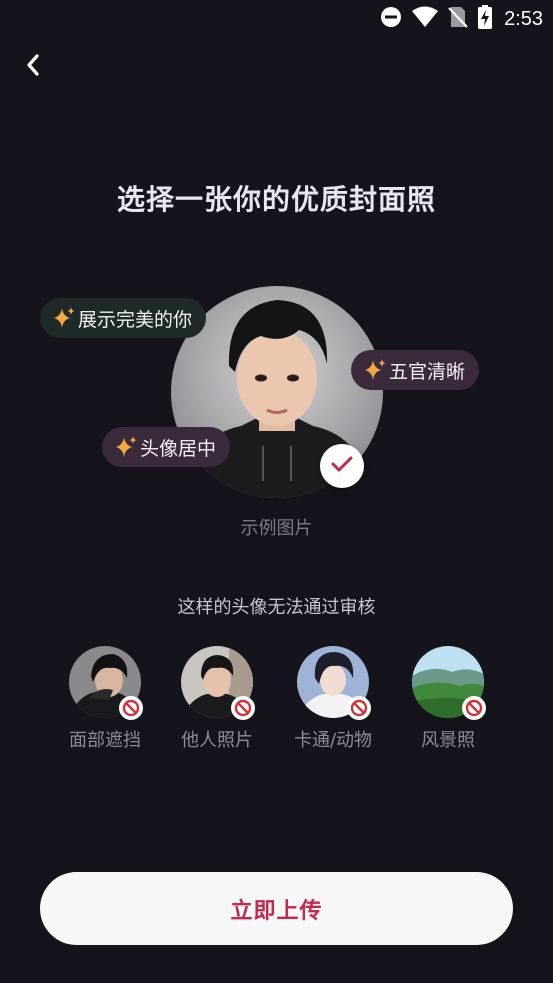 This screenshot has height=983, width=553. What do you see at coordinates (217, 740) in the screenshot?
I see `reject-label: 他人照片` at bounding box center [217, 740].